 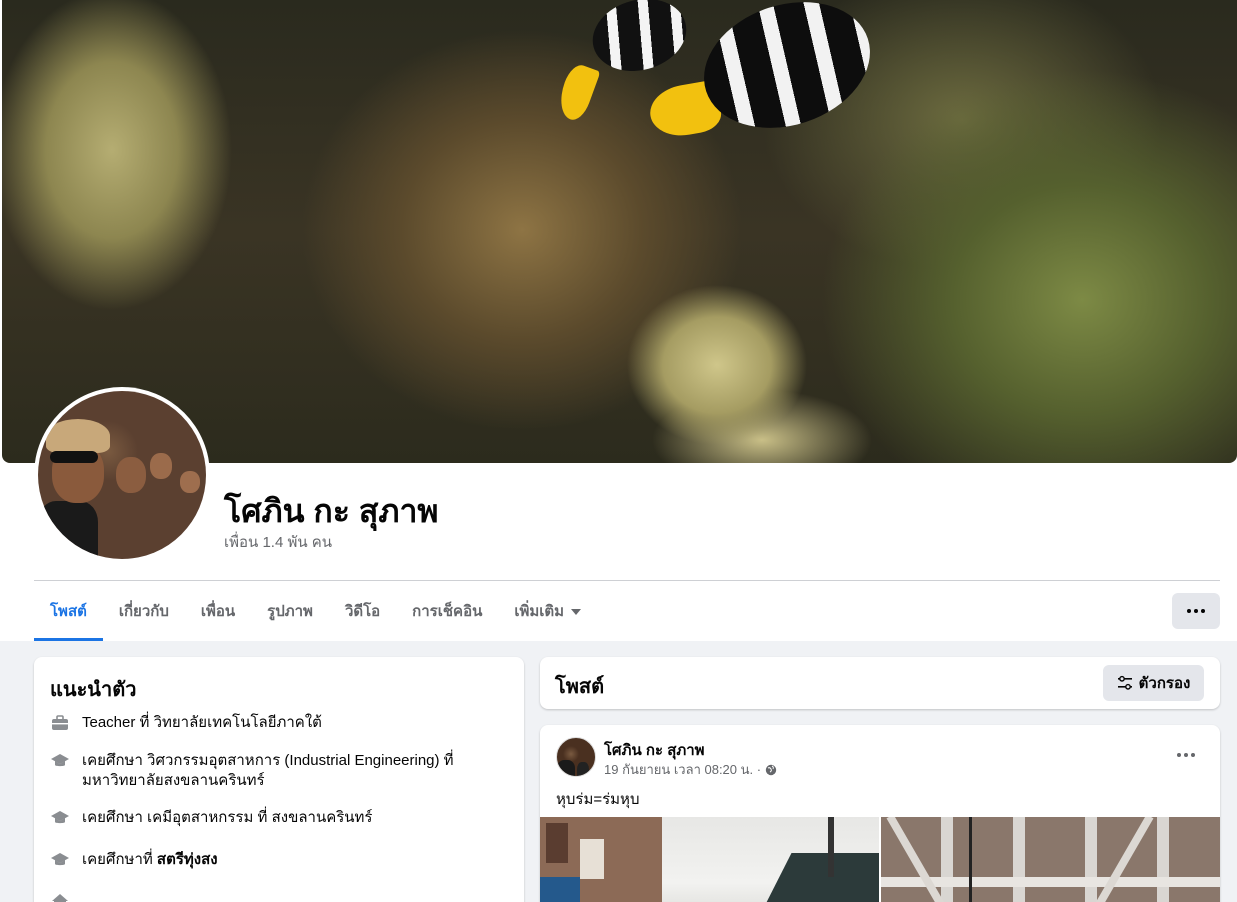 I want to click on post-author-avatar, so click(x=576, y=757).